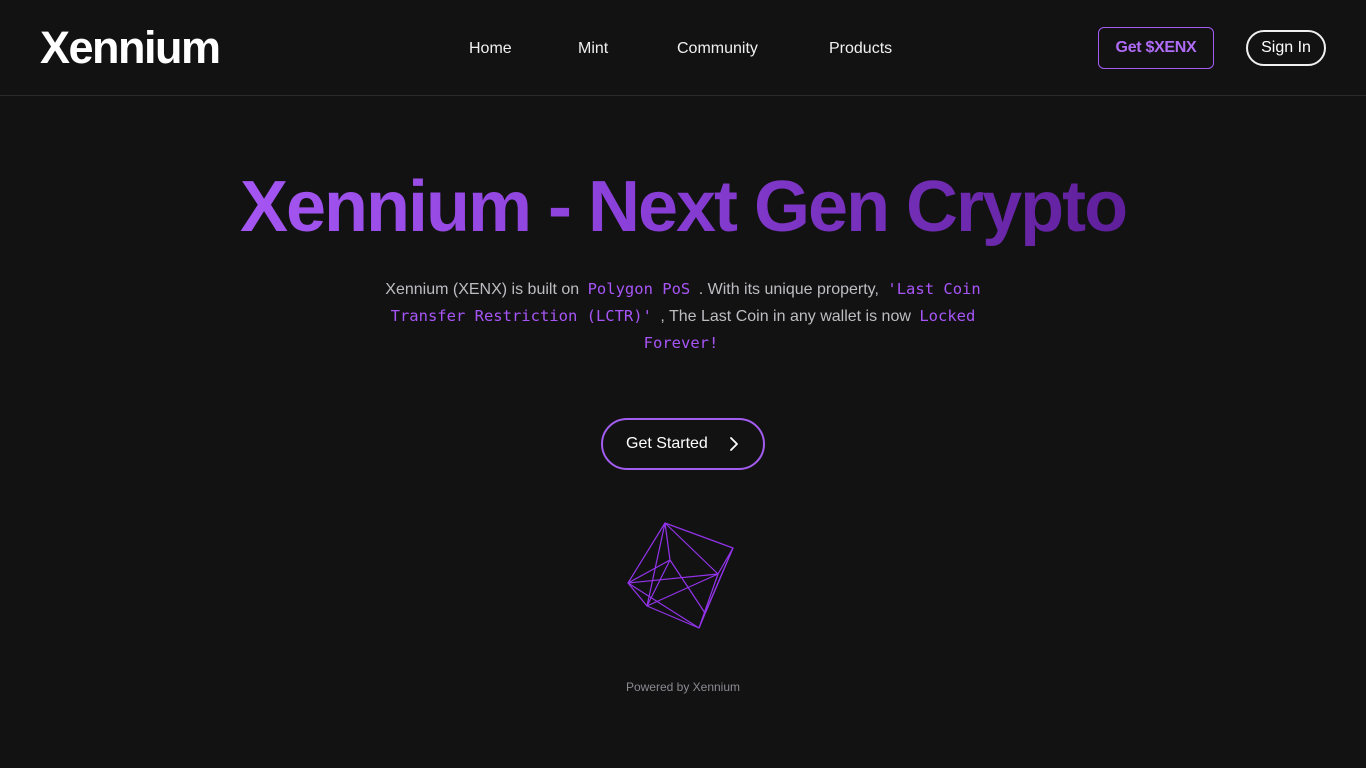 Image resolution: width=1366 pixels, height=768 pixels. I want to click on nav-products: Products, so click(860, 49).